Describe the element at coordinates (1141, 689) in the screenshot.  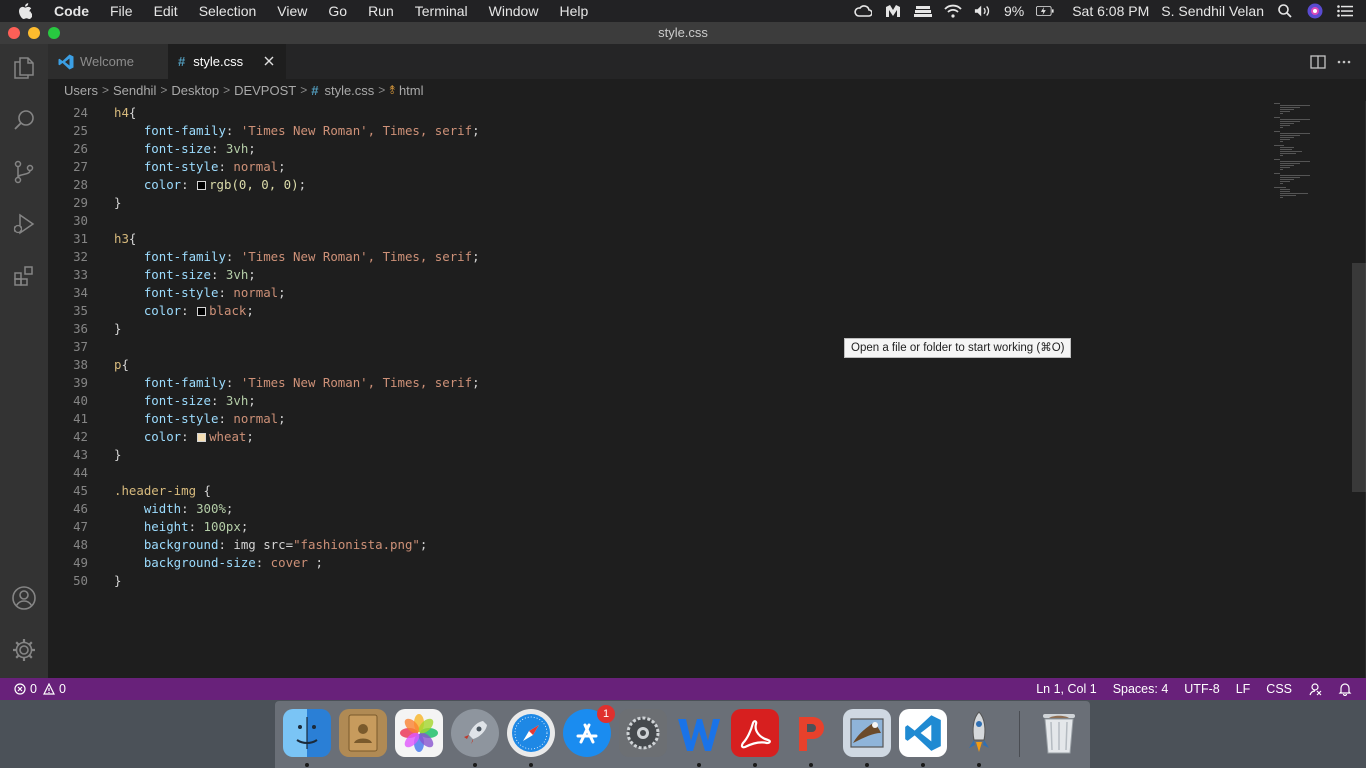
I see `indentation: Spaces: 4` at that location.